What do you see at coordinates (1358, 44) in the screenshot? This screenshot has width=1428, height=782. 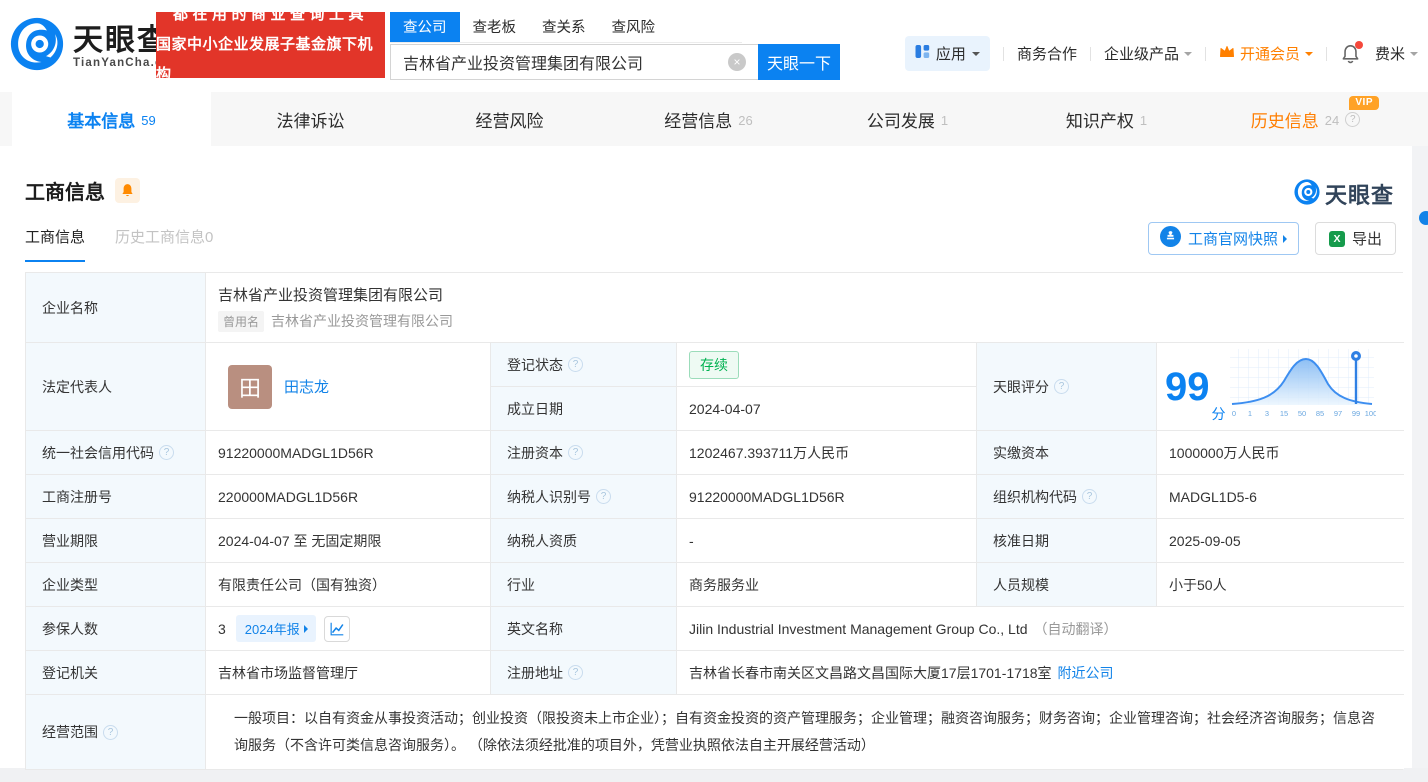 I see `notification-dot` at bounding box center [1358, 44].